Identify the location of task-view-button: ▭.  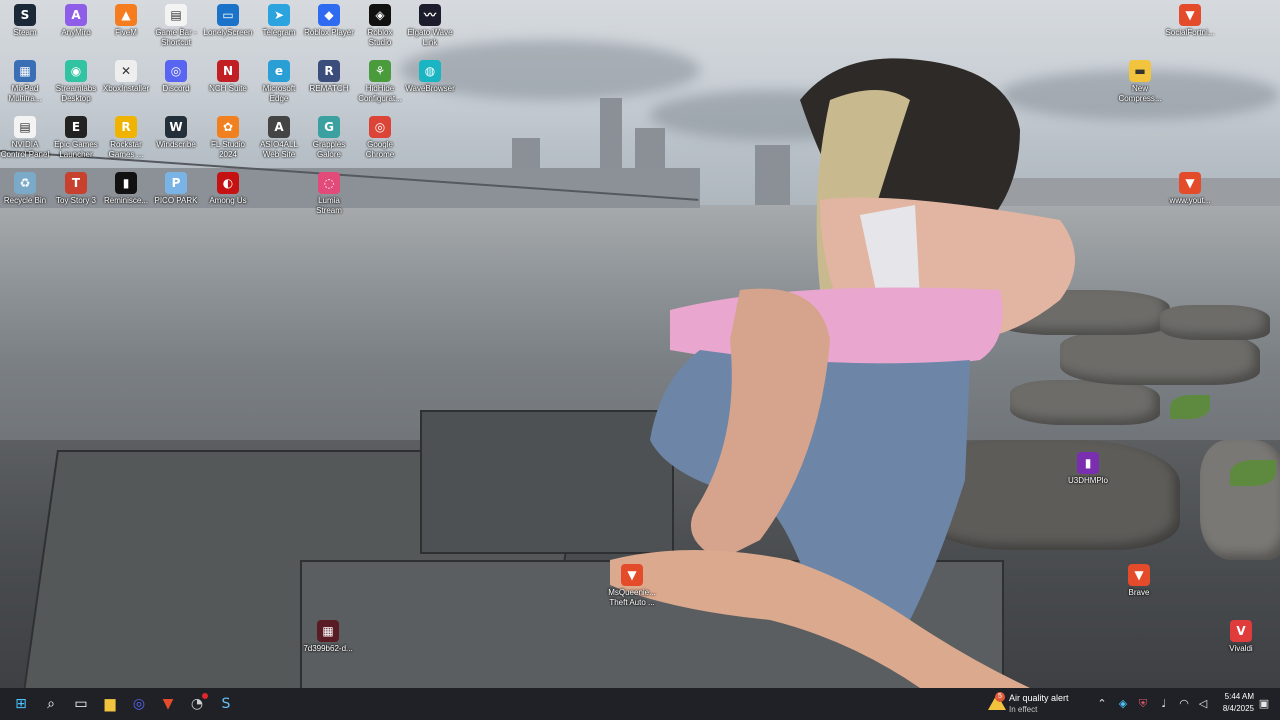
(81, 704).